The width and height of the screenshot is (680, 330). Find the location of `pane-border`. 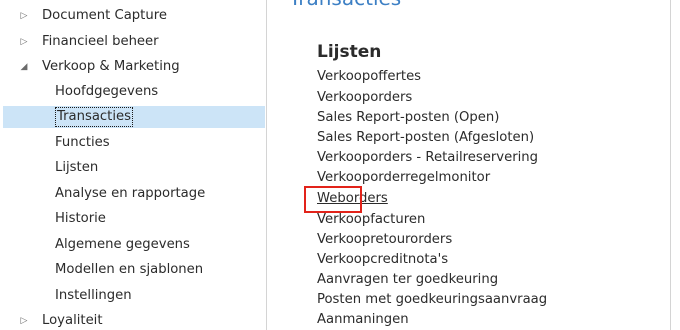

pane-border is located at coordinates (670, 165).